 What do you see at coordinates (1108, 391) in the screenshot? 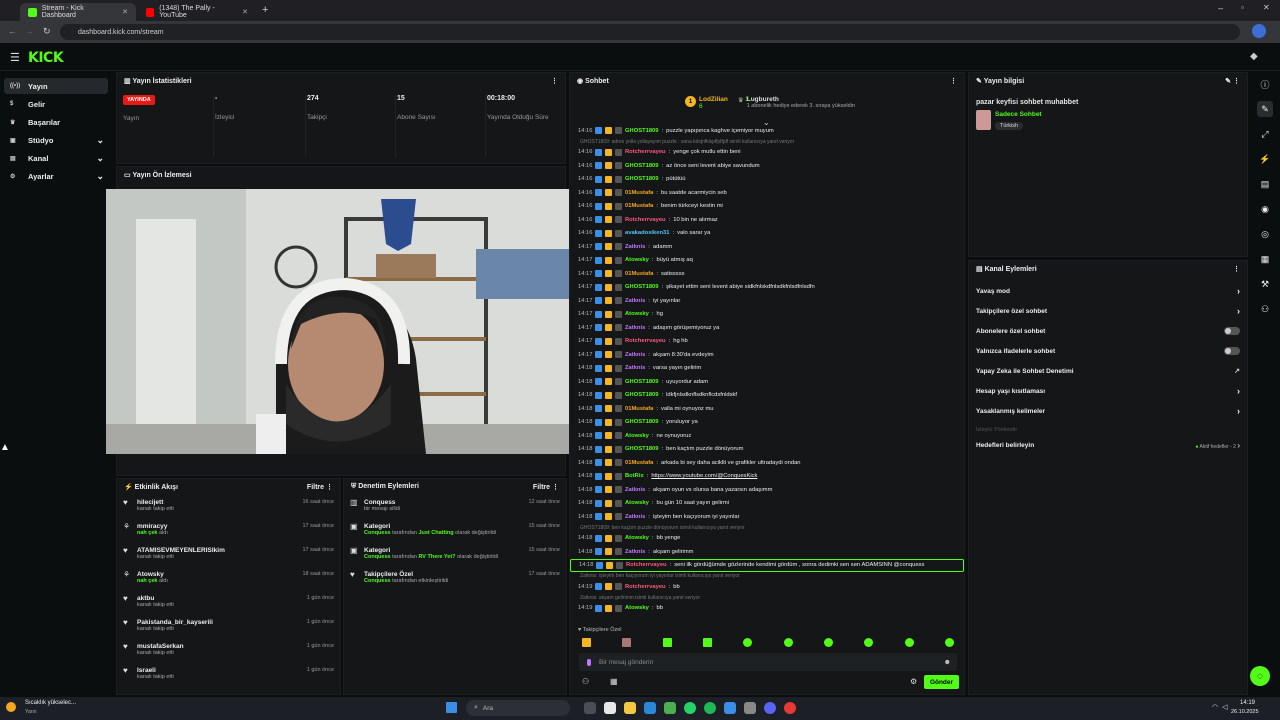
I see `channel-action-row: Hesap yaşı kısıtlaması ›` at bounding box center [1108, 391].